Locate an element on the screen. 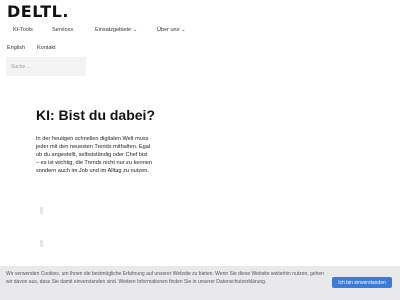  nav-item-label: KI-Tools is located at coordinates (23, 30).